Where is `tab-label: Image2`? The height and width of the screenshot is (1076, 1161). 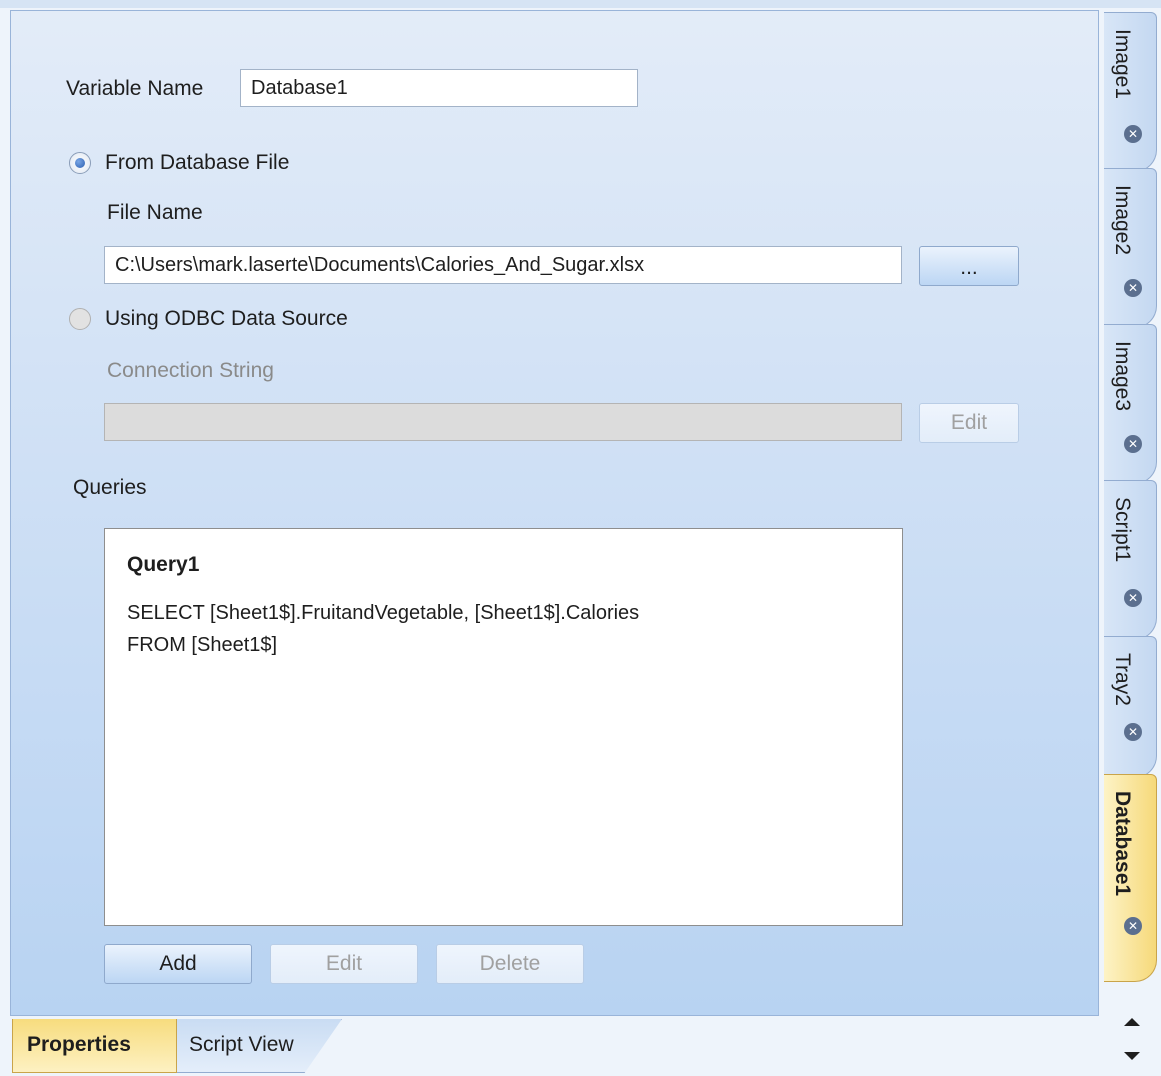
tab-label: Image2 is located at coordinates (1122, 220).